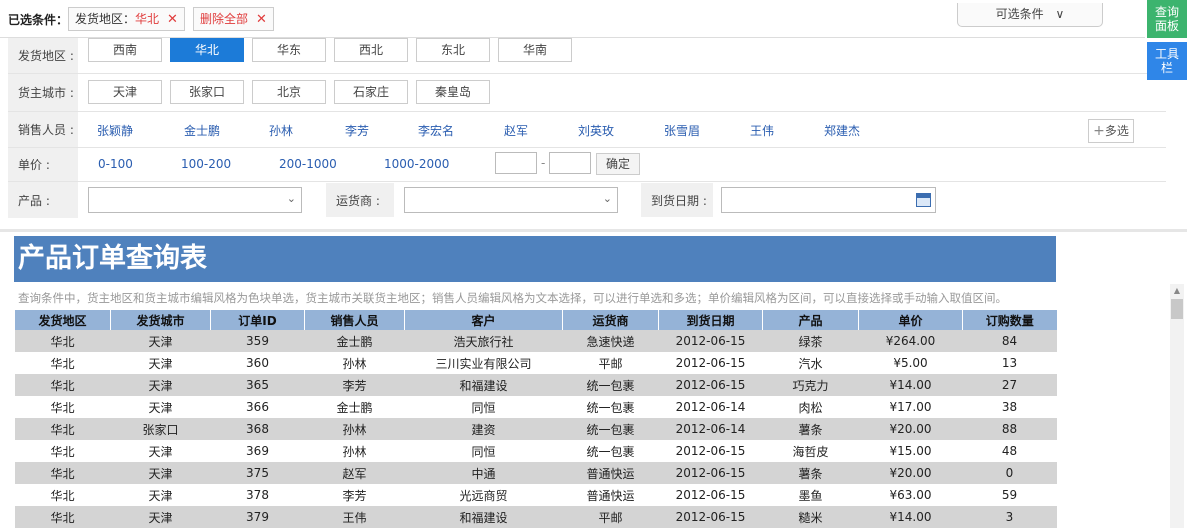 The image size is (1187, 528). Describe the element at coordinates (535, 495) in the screenshot. I see `table-row: 华北 天津 378 李芳 光远商贸 普通快运 2012-06-15 墨鱼 ¥63.00 59` at that location.